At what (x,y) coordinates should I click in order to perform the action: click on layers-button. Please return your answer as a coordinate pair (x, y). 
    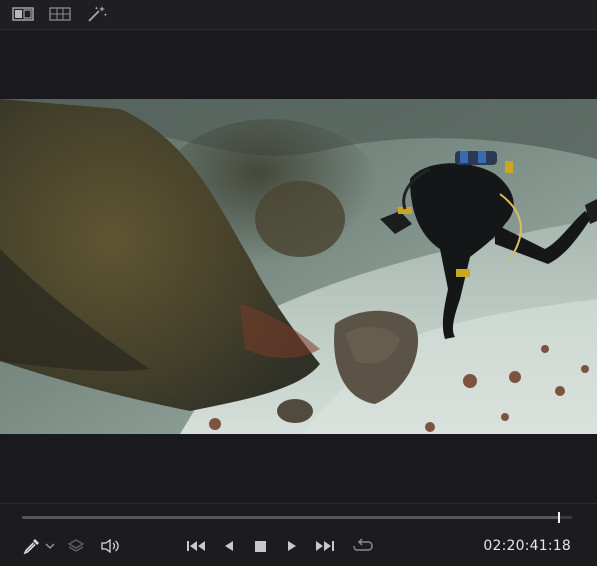
    Looking at the image, I should click on (76, 546).